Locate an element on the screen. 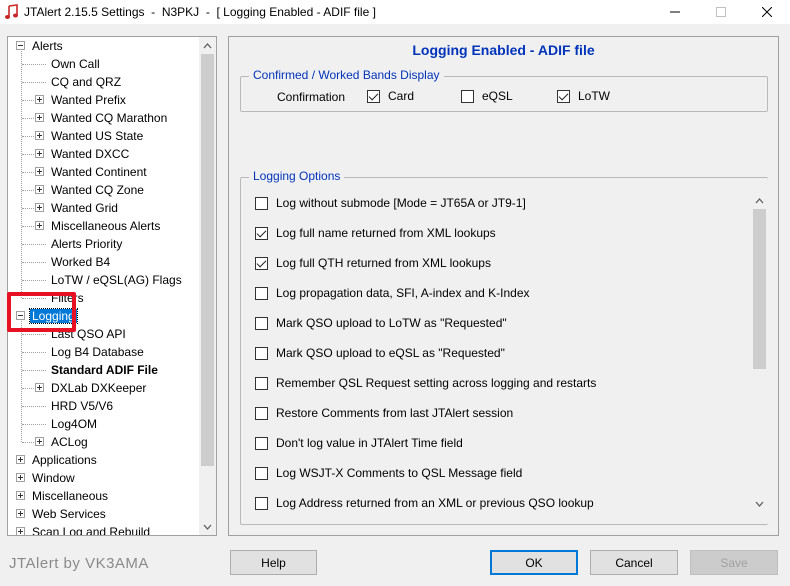 The image size is (790, 586). save-button: Save is located at coordinates (734, 562).